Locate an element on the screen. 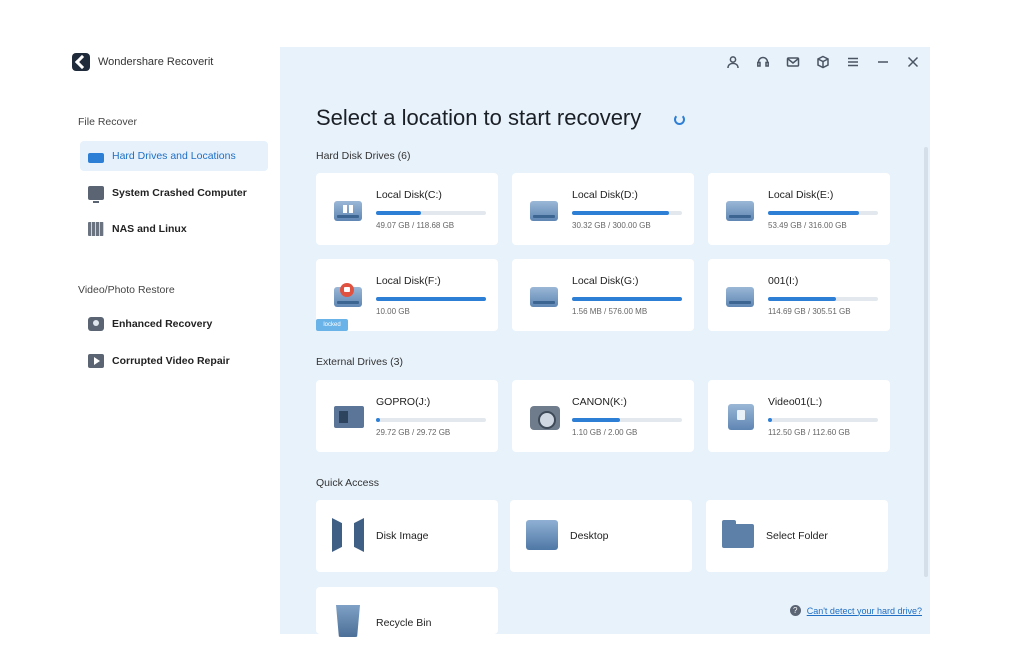 This screenshot has width=1024, height=648. drive-size: 1.10 GB / 2.00 GB is located at coordinates (605, 432).